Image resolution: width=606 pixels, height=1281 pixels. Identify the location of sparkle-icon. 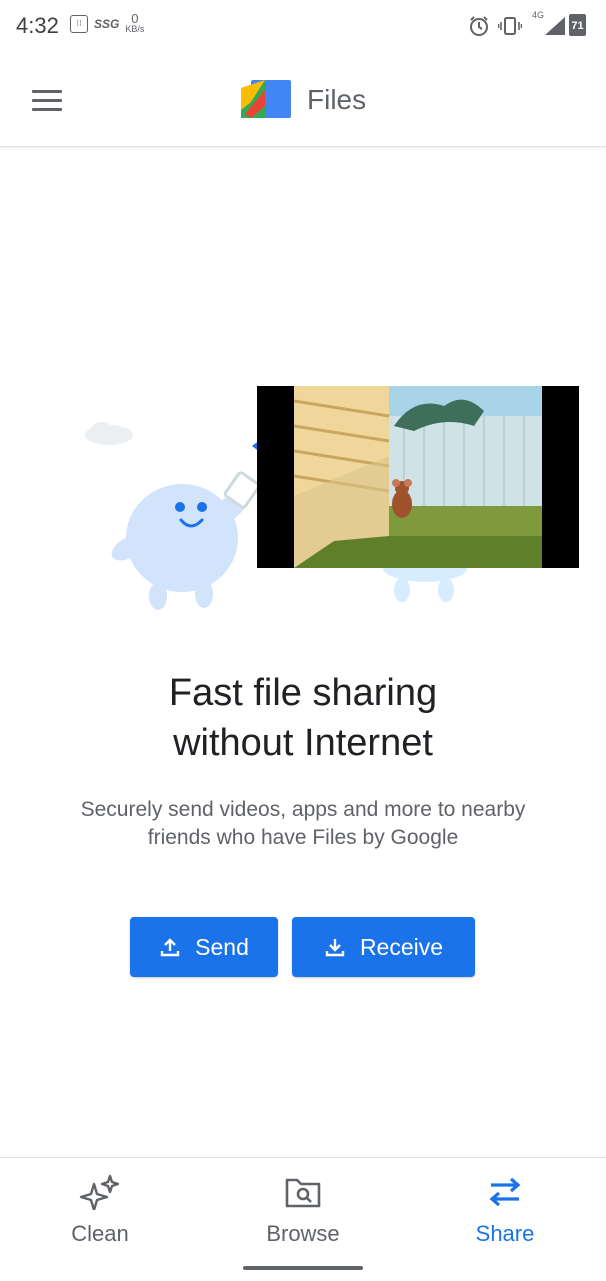
(99, 1193).